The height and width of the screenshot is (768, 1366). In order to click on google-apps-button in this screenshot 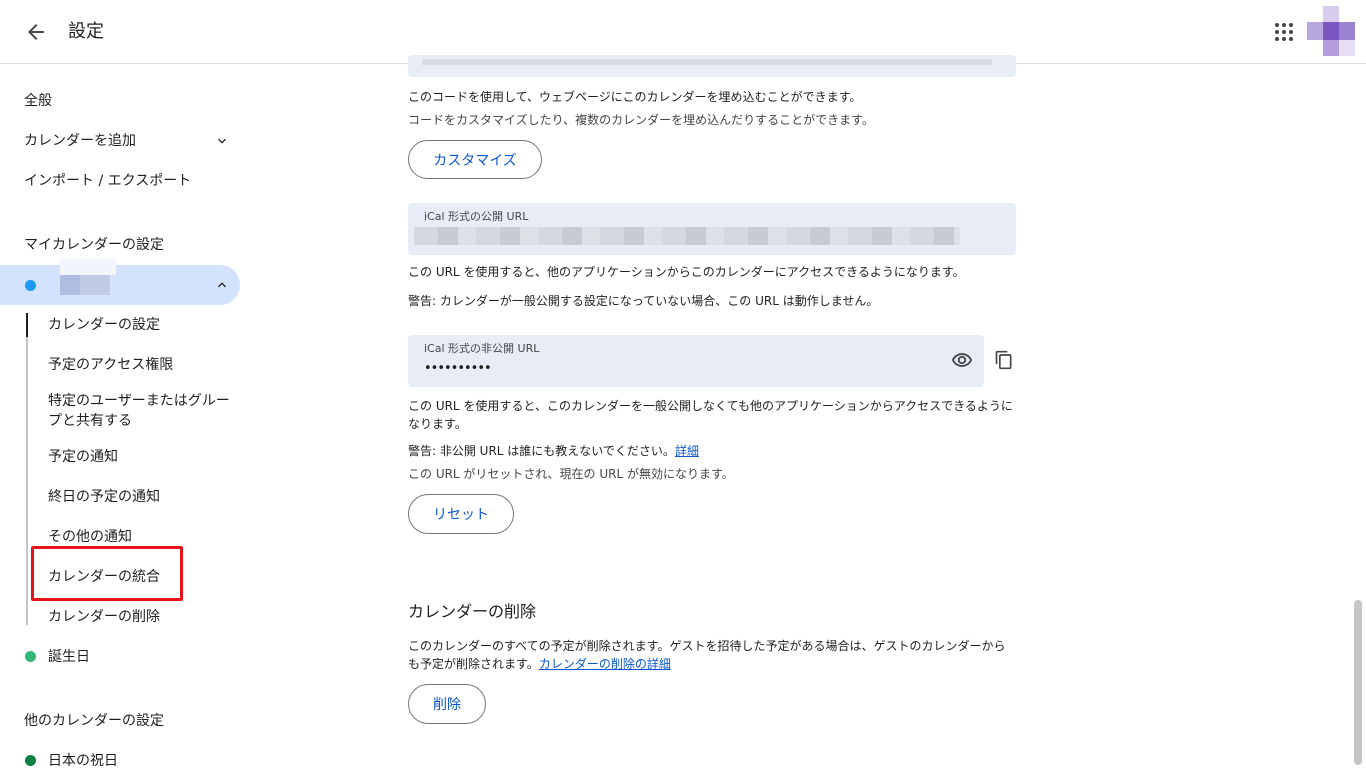, I will do `click(1284, 32)`.